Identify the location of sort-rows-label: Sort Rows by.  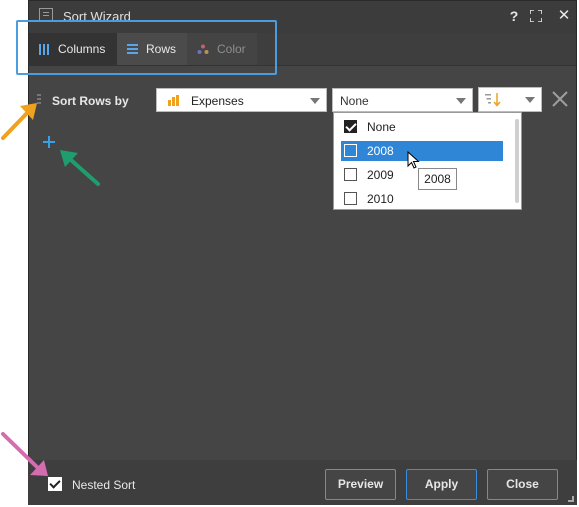
(90, 101).